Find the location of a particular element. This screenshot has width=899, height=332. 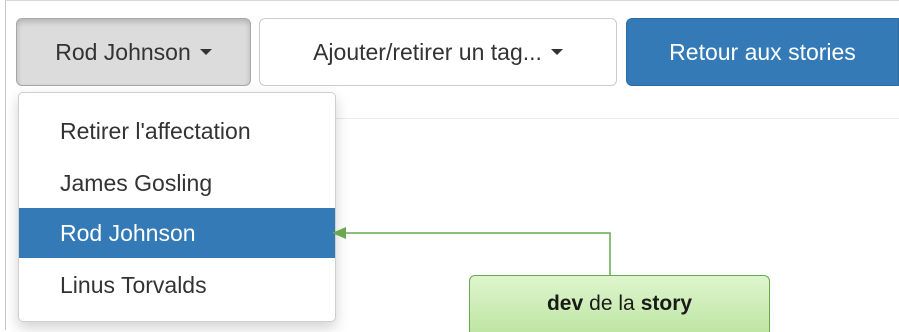

callout-word-de-la: de la is located at coordinates (612, 303).